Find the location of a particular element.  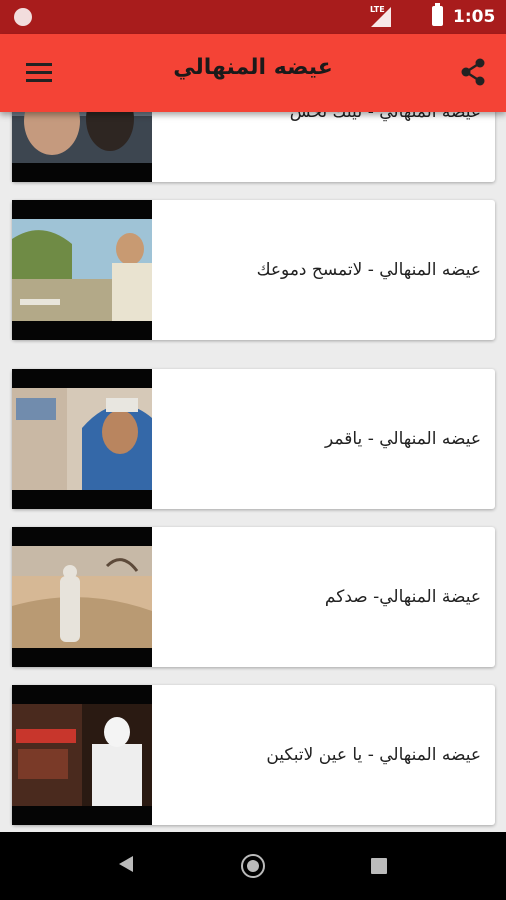

navigation-bar is located at coordinates (253, 866).